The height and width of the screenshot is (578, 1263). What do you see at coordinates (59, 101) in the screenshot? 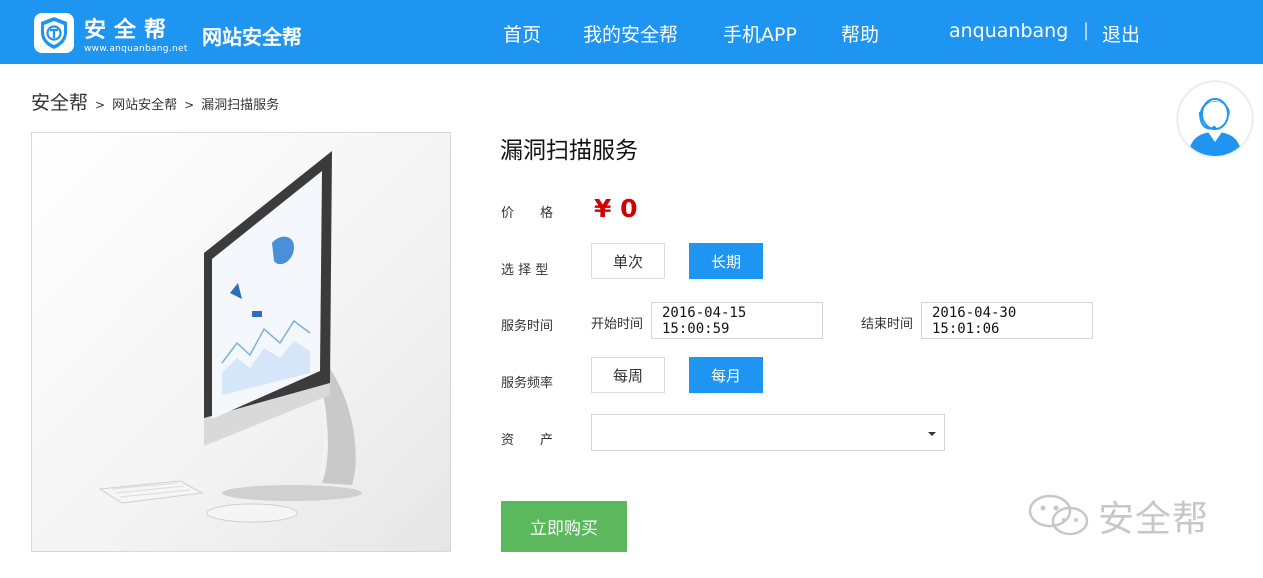
I see `breadcrumb-home: 安全帮` at bounding box center [59, 101].